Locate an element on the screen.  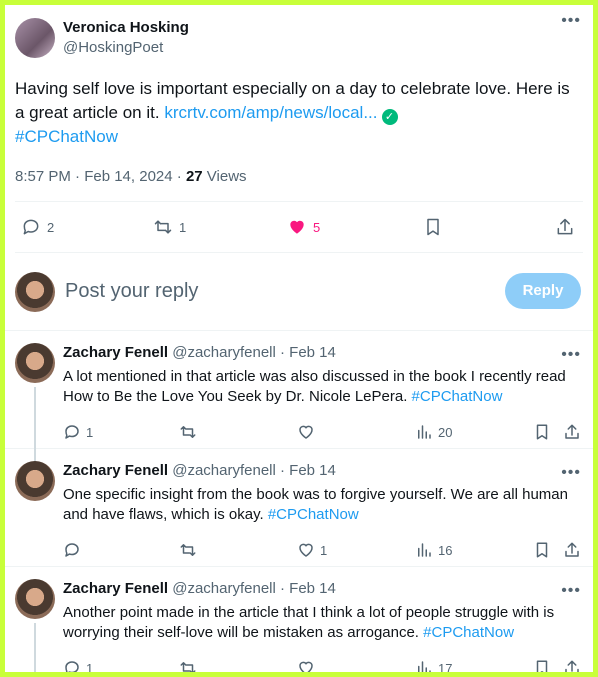
repost-count: 1 is located at coordinates (183, 227).